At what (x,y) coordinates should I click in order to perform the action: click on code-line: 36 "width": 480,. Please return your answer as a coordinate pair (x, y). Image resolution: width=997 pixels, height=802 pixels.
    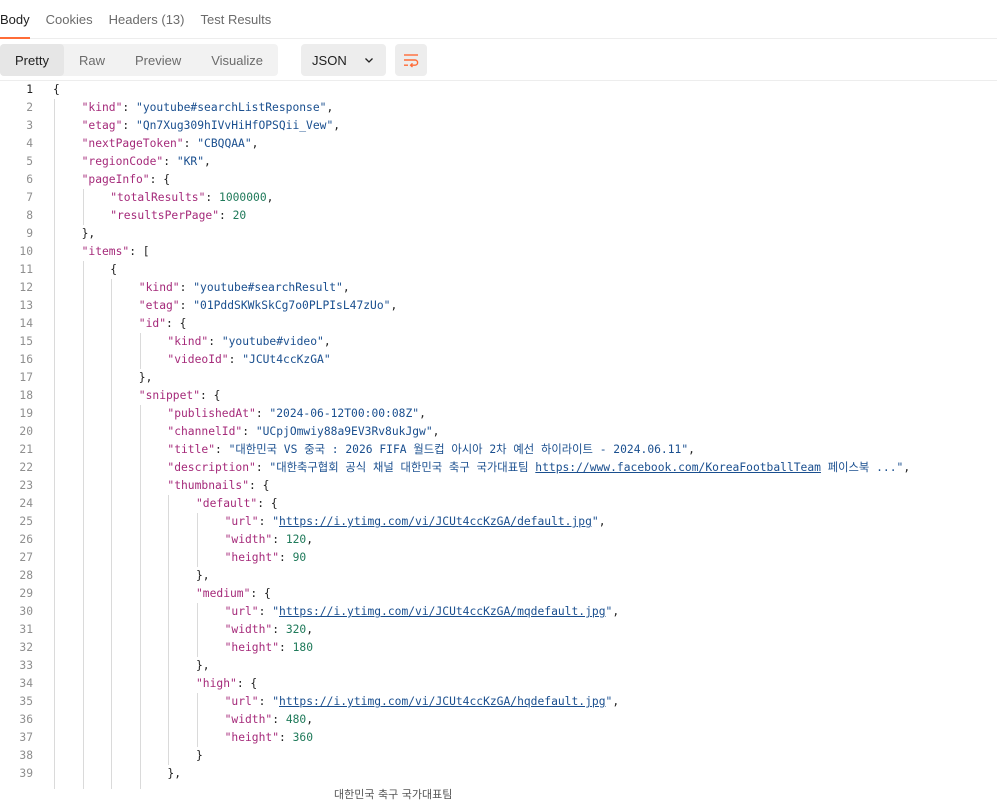
    Looking at the image, I should click on (498, 720).